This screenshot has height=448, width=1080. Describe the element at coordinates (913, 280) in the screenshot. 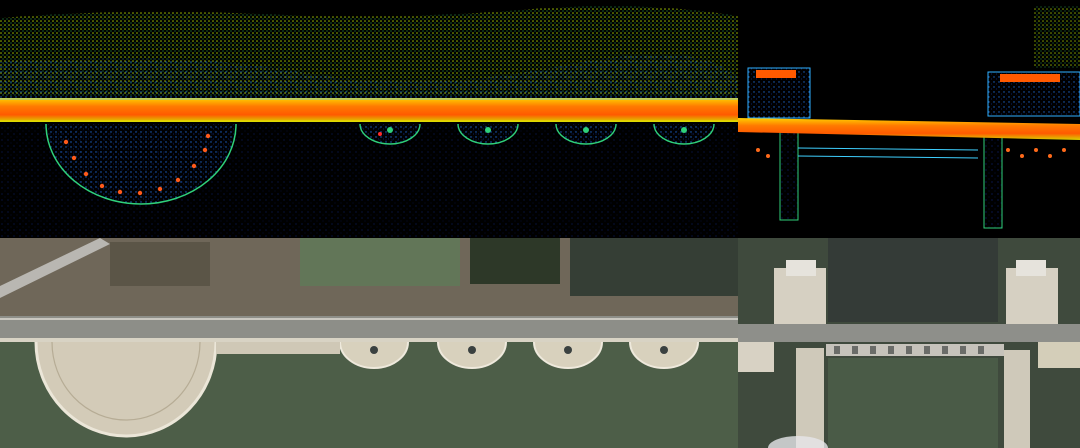

I see `sat-upstream-water` at that location.